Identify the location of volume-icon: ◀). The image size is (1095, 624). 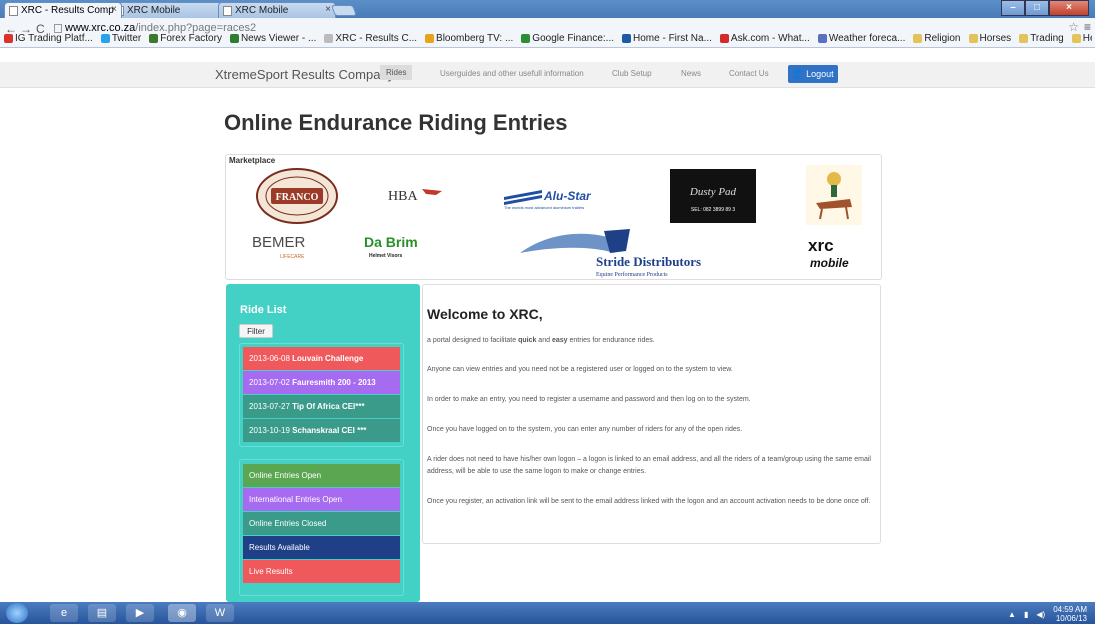
(1040, 614).